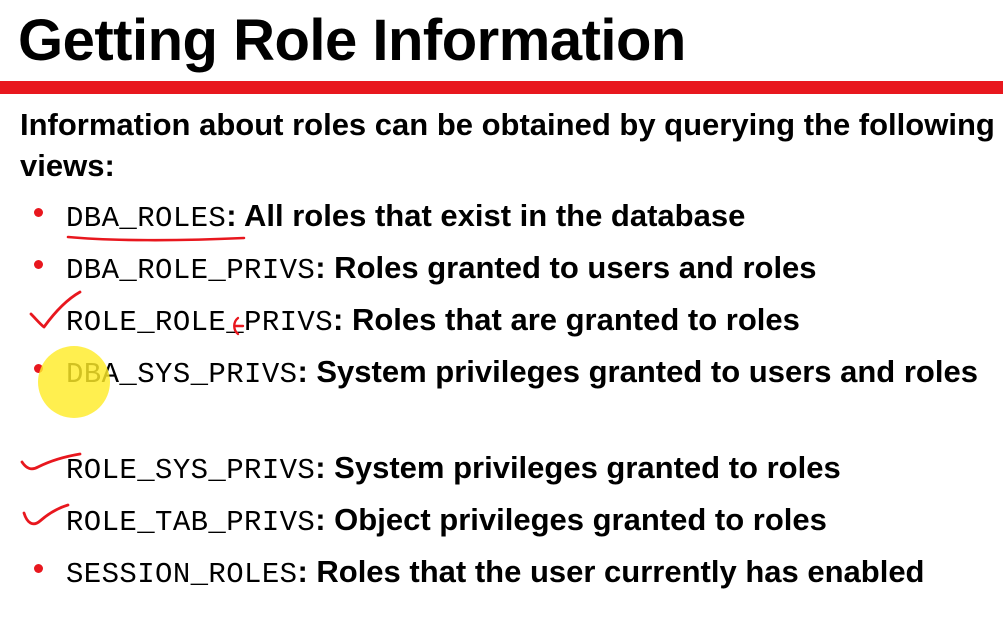 This screenshot has width=1003, height=638. Describe the element at coordinates (566, 319) in the screenshot. I see `view-description: : Roles that are granted to roles` at that location.